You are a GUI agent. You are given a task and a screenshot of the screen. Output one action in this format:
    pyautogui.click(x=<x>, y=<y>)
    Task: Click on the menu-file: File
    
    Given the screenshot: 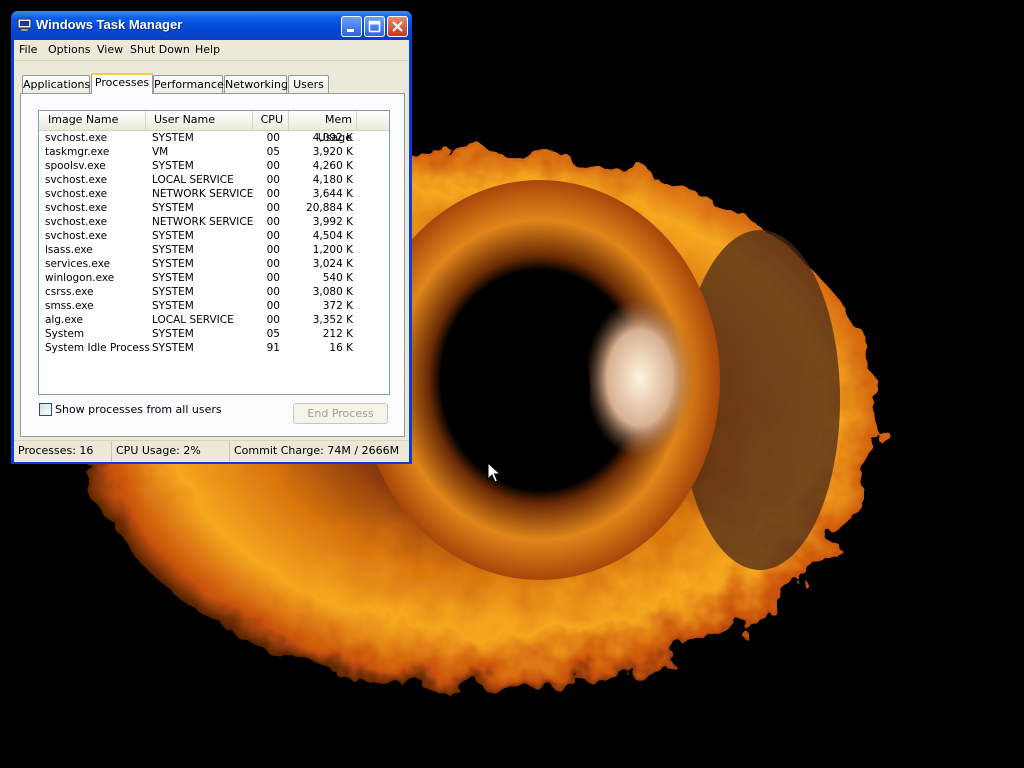 What is the action you would take?
    pyautogui.click(x=28, y=49)
    